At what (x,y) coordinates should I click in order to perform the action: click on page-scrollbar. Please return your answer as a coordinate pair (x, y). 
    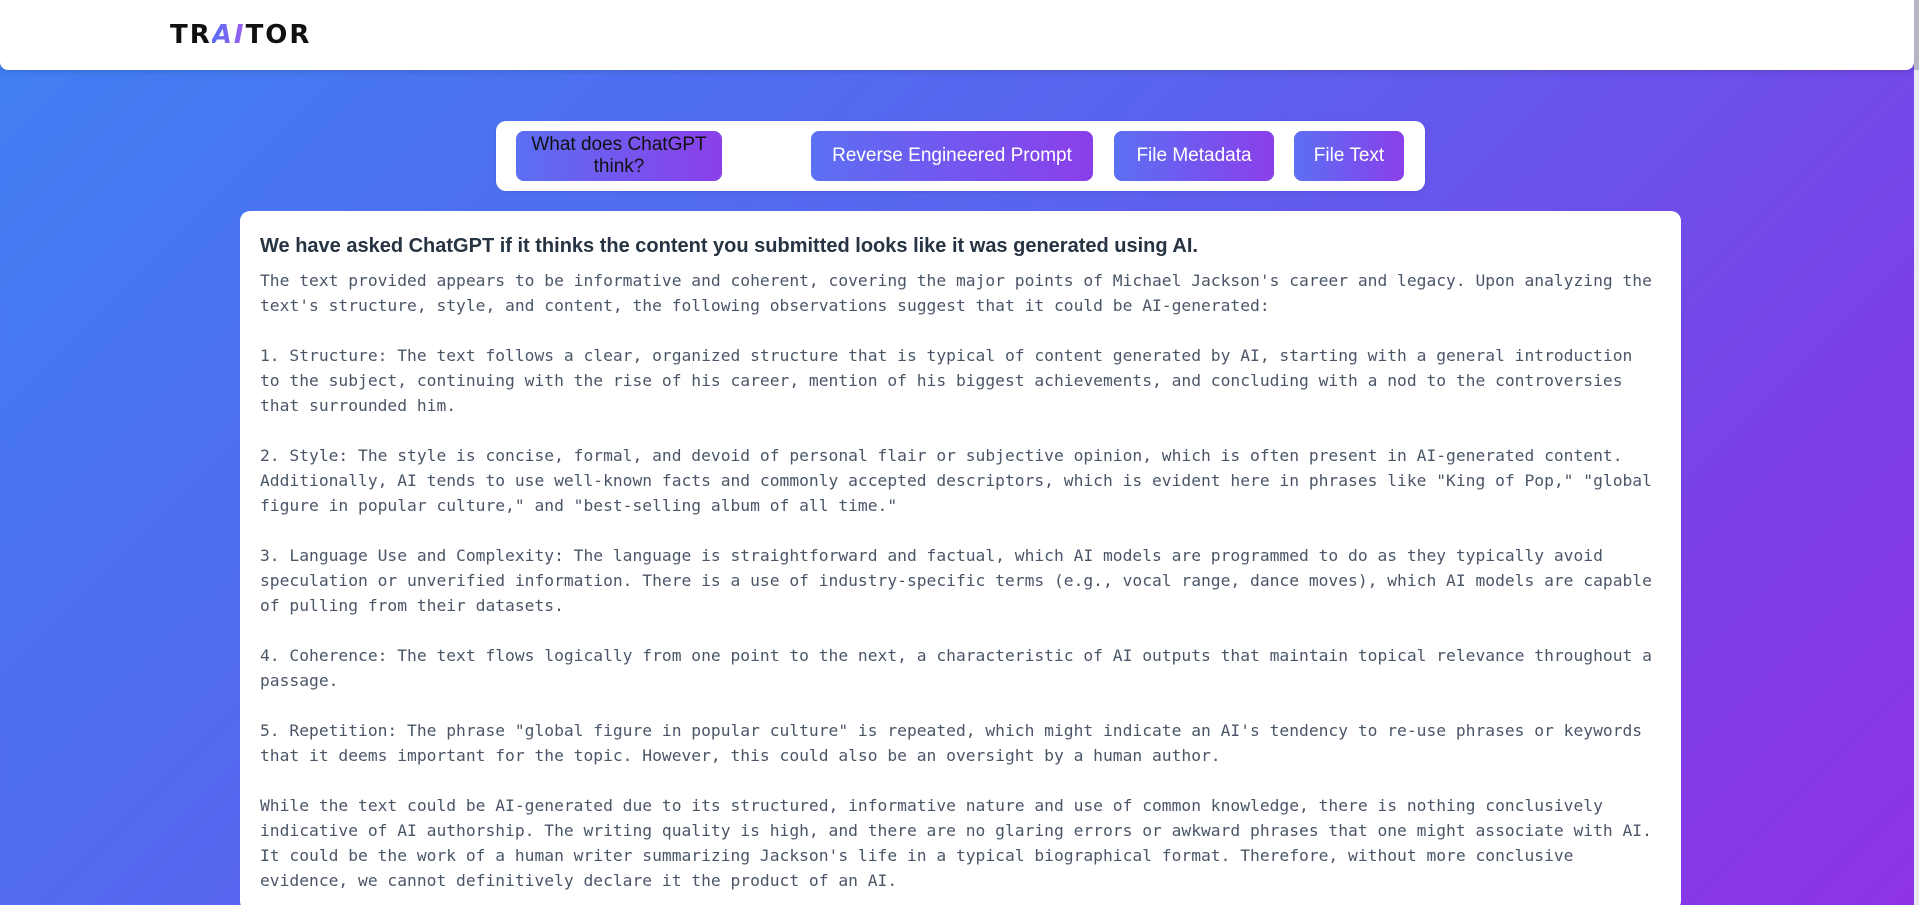
    Looking at the image, I should click on (1916, 452).